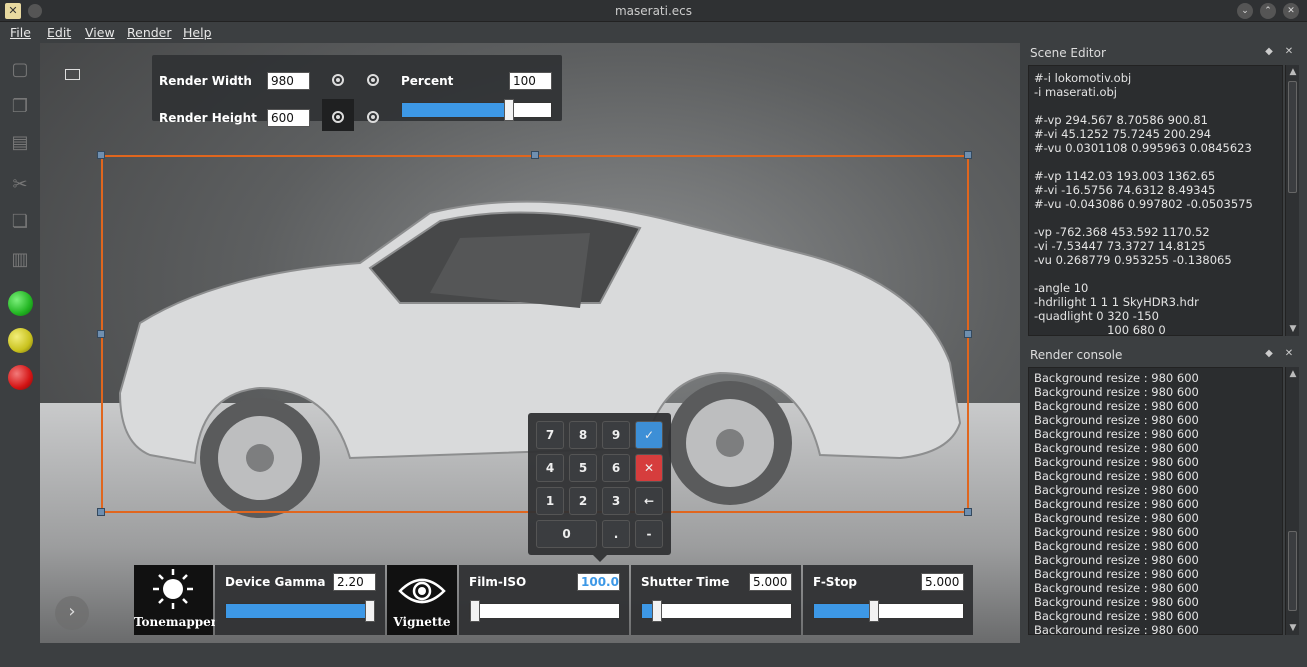 The width and height of the screenshot is (1307, 667). Describe the element at coordinates (550, 468) in the screenshot. I see `key-4: 4` at that location.